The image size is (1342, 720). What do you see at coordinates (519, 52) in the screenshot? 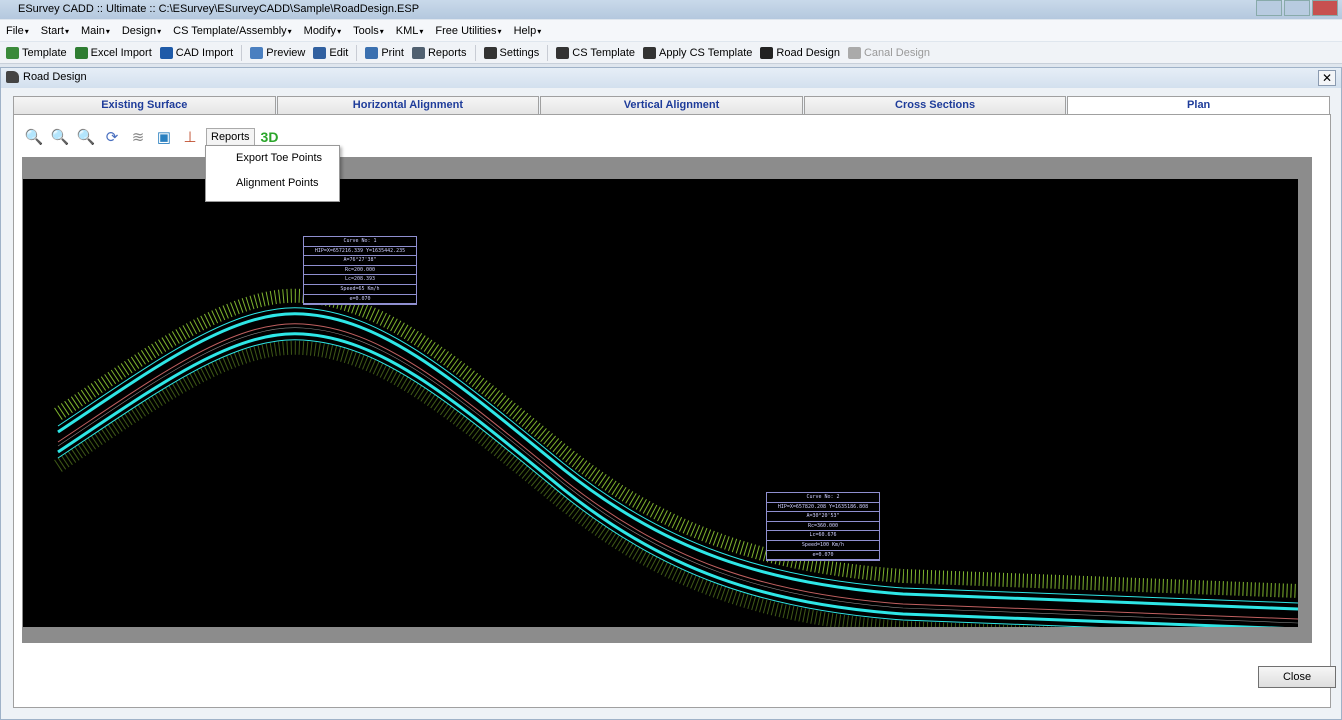
I see `toolbar-label: Settings` at bounding box center [519, 52].